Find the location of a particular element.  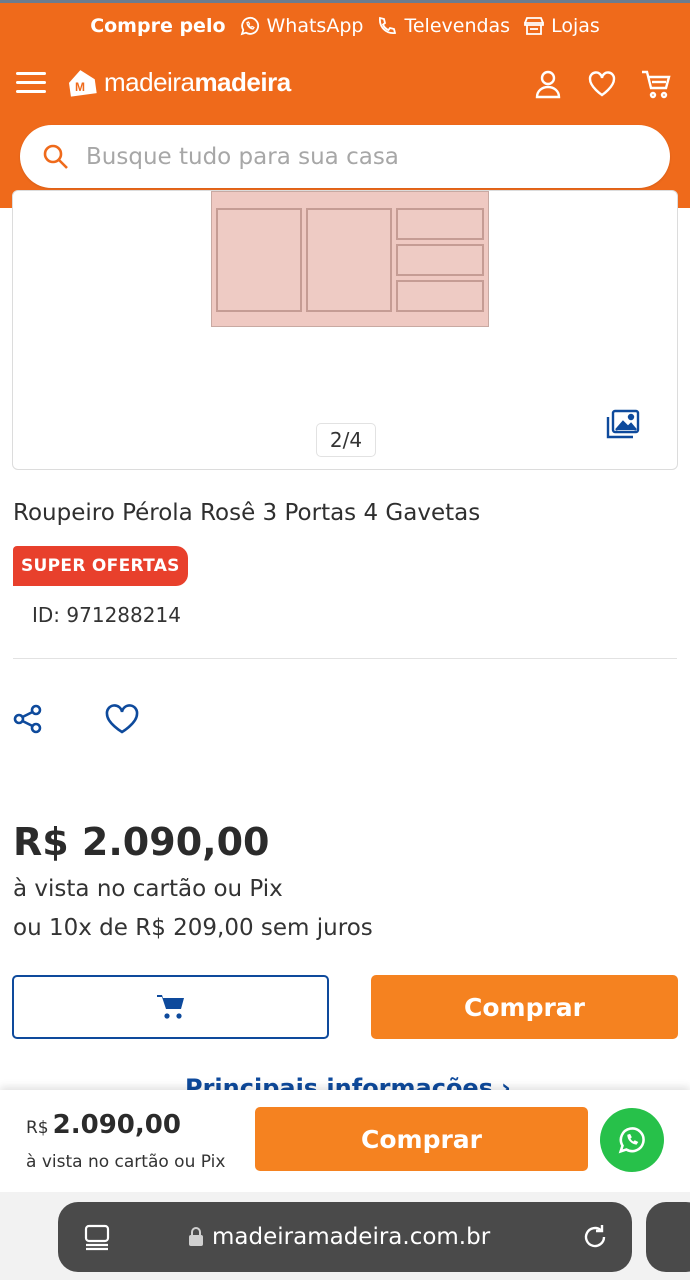

super-ofertas-badge: SUPER OFERTAS is located at coordinates (100, 566).